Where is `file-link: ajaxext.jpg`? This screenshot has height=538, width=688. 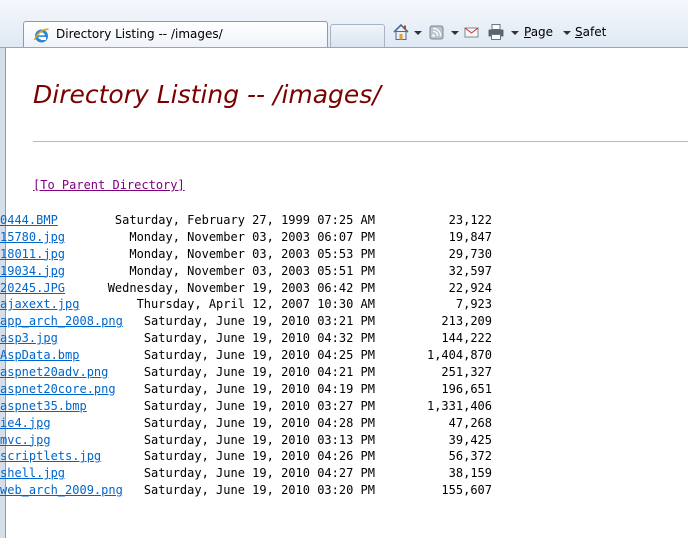
file-link: ajaxext.jpg is located at coordinates (39, 304).